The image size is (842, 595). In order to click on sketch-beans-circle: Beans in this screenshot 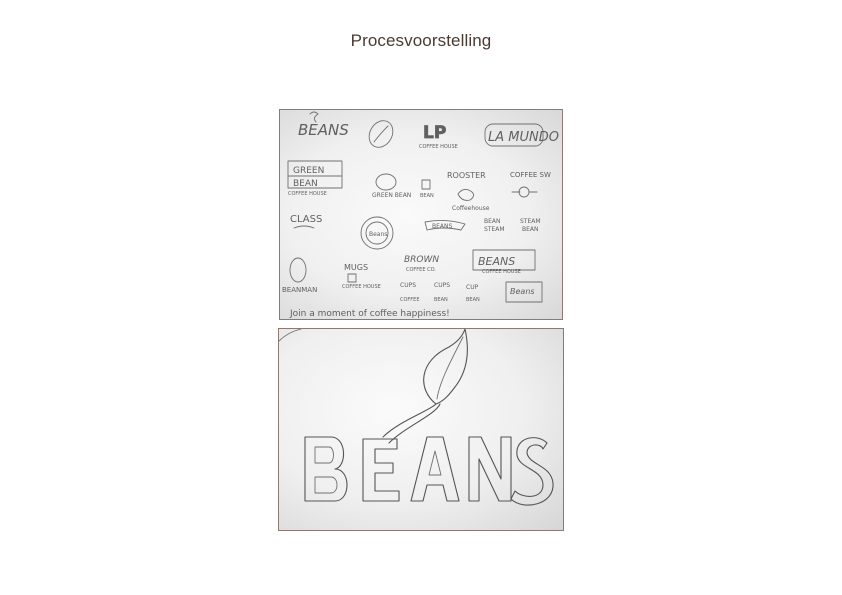, I will do `click(377, 233)`.